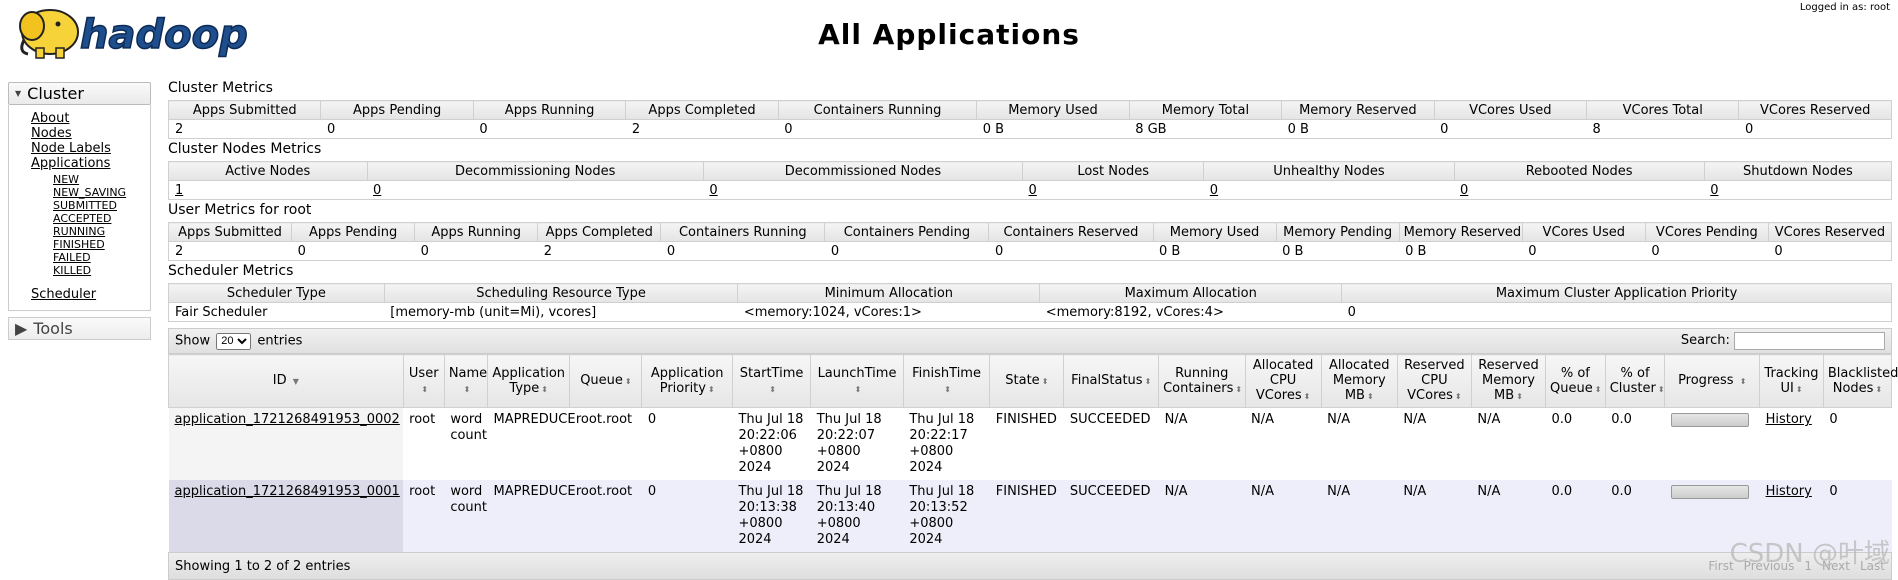 The image size is (1898, 580). Describe the element at coordinates (1111, 381) in the screenshot. I see `col-header-finalstatus: FinalStatus ⬍` at that location.